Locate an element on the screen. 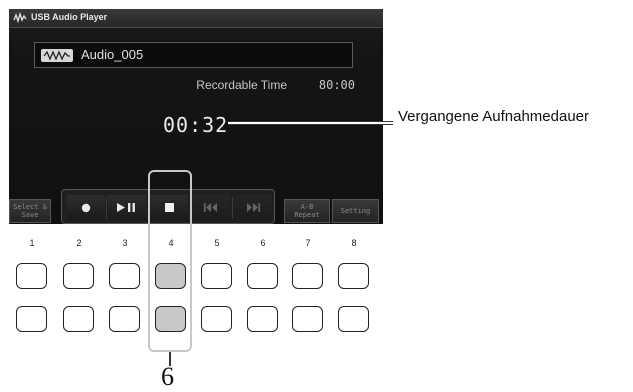 The height and width of the screenshot is (392, 633). fast-forward-icon is located at coordinates (253, 207).